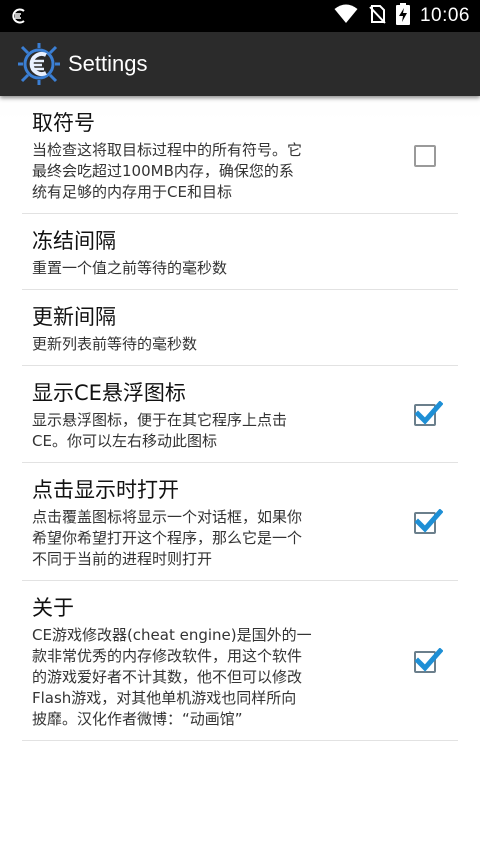 This screenshot has width=480, height=853. I want to click on pref-text: 冻结间隔重置一个值之前等待的毫秒数, so click(240, 252).